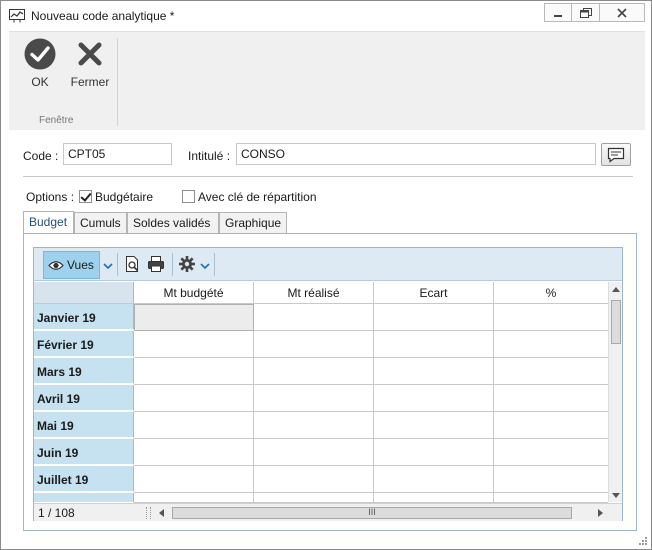 The image size is (652, 550). Describe the element at coordinates (328, 176) in the screenshot. I see `form-divider` at that location.